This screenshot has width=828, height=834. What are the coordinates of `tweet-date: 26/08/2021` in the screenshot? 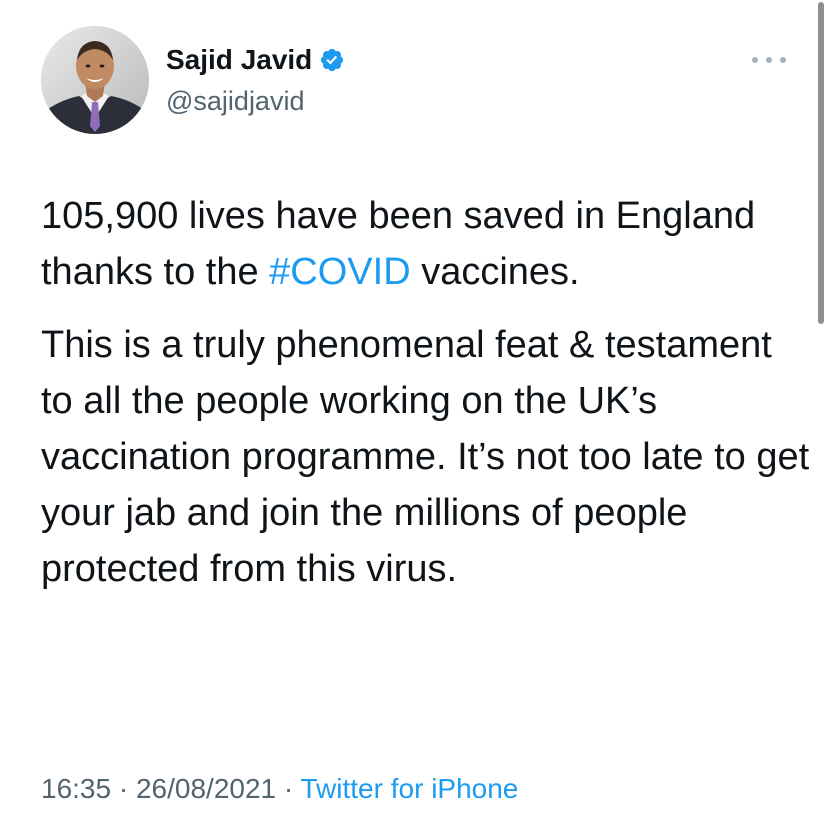 It's located at (206, 788).